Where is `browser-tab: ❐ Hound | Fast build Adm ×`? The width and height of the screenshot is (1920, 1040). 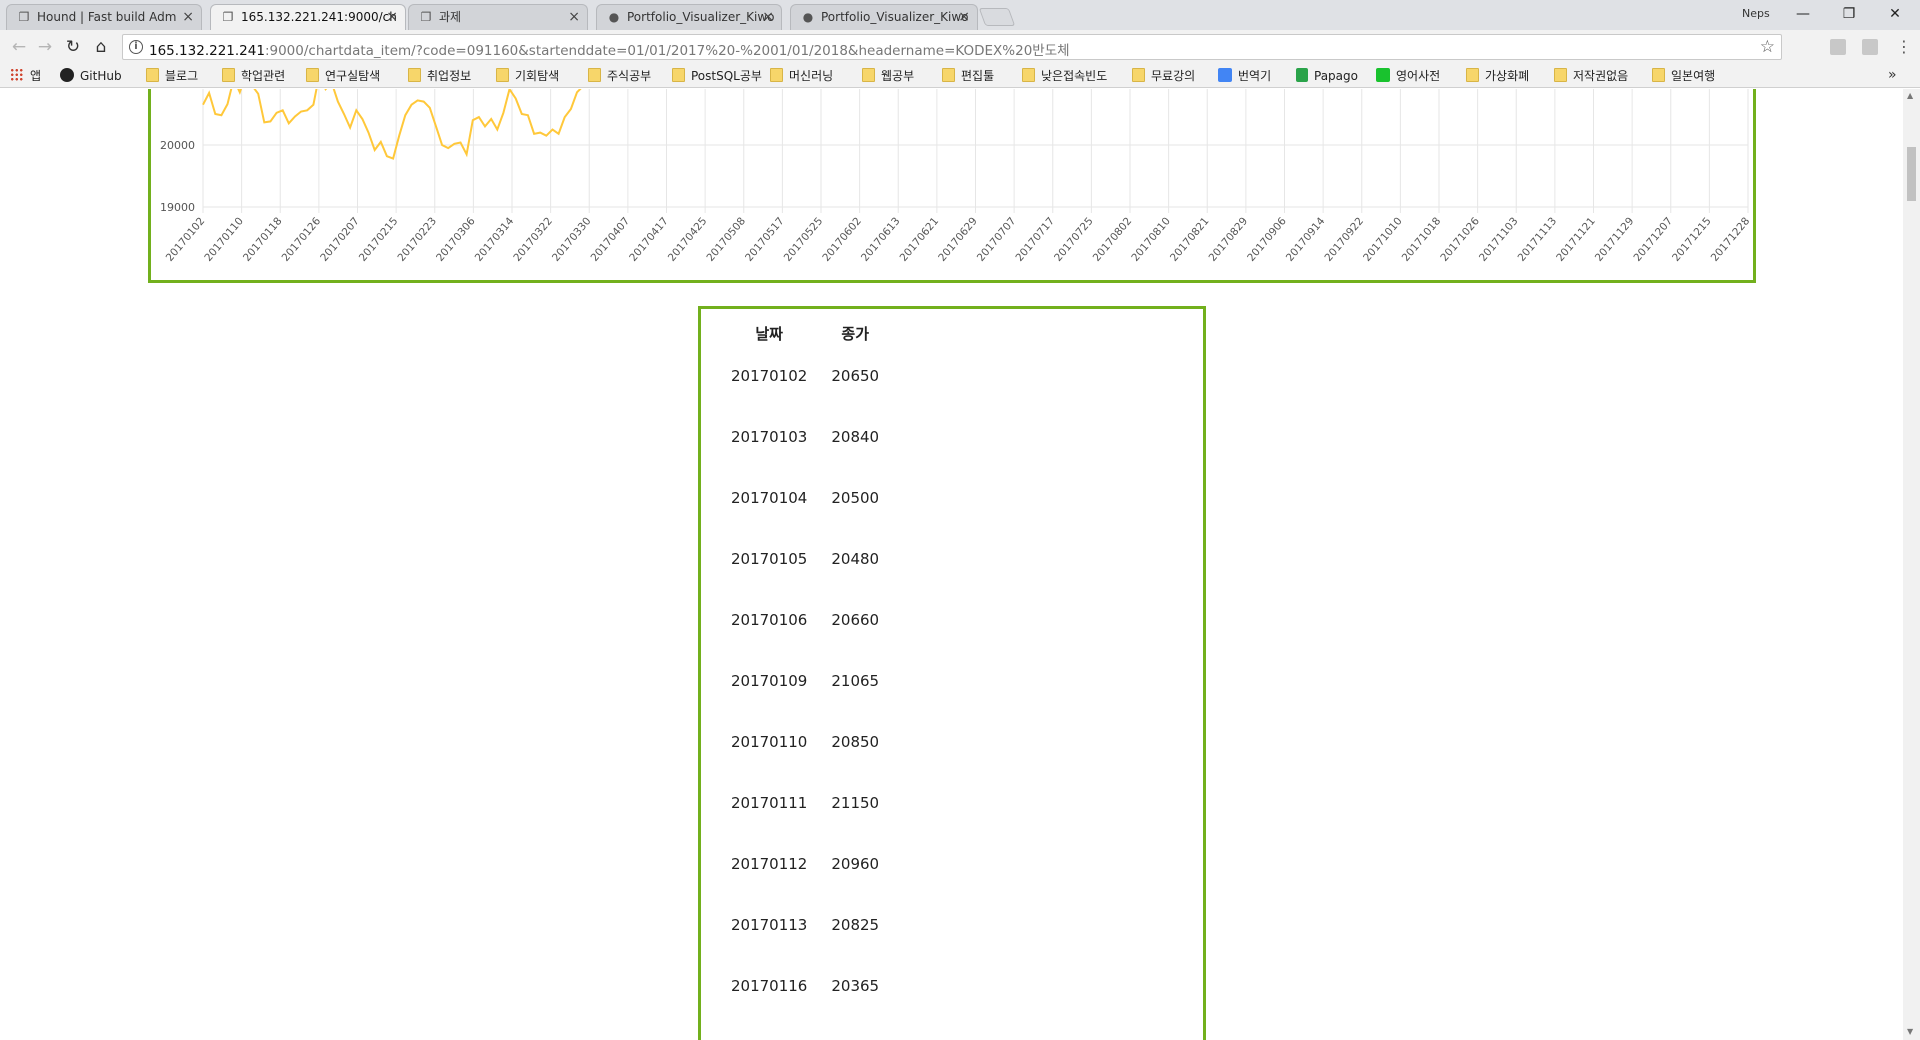
browser-tab: ❐ Hound | Fast build Adm × is located at coordinates (104, 17).